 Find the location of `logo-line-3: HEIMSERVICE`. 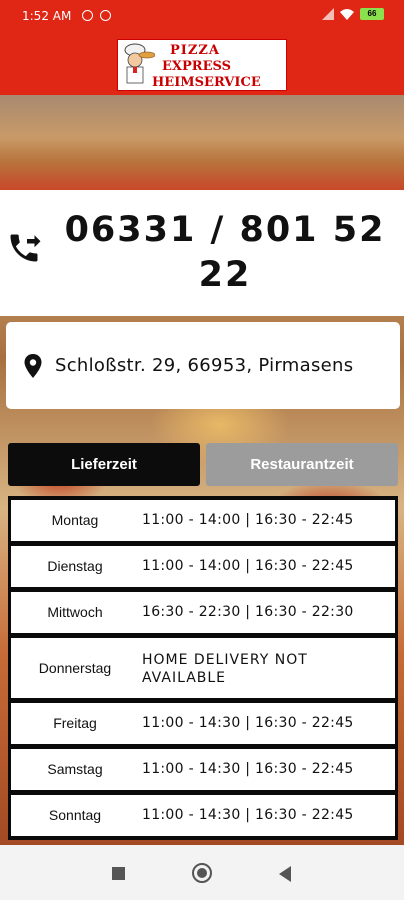

logo-line-3: HEIMSERVICE is located at coordinates (206, 82).